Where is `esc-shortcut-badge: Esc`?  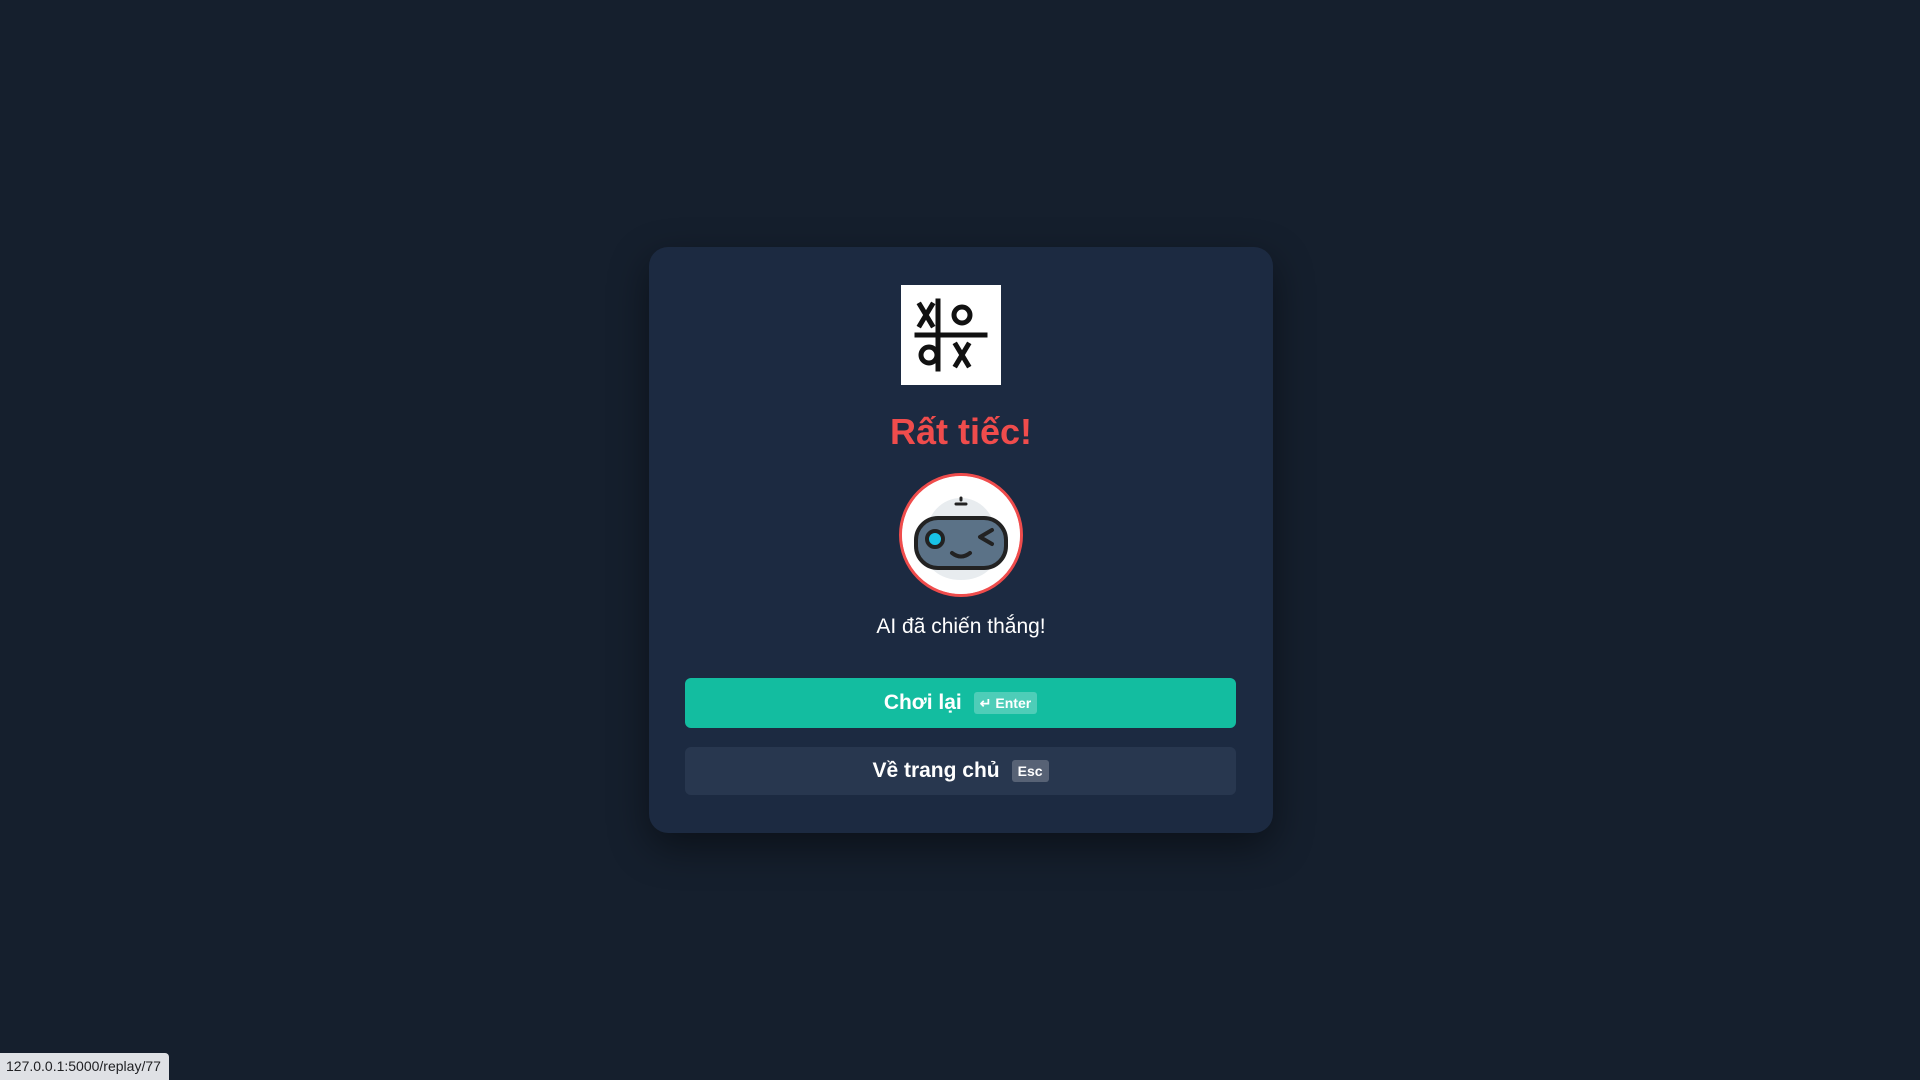
esc-shortcut-badge: Esc is located at coordinates (1030, 771).